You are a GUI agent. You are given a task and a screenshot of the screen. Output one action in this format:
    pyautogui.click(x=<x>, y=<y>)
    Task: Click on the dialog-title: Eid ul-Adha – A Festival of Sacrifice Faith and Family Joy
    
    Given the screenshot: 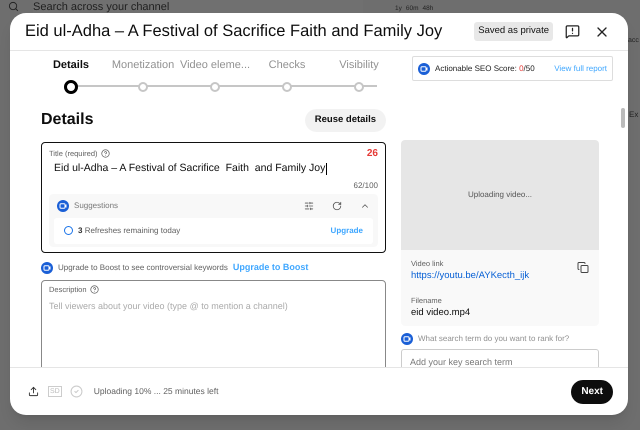 What is the action you would take?
    pyautogui.click(x=233, y=31)
    